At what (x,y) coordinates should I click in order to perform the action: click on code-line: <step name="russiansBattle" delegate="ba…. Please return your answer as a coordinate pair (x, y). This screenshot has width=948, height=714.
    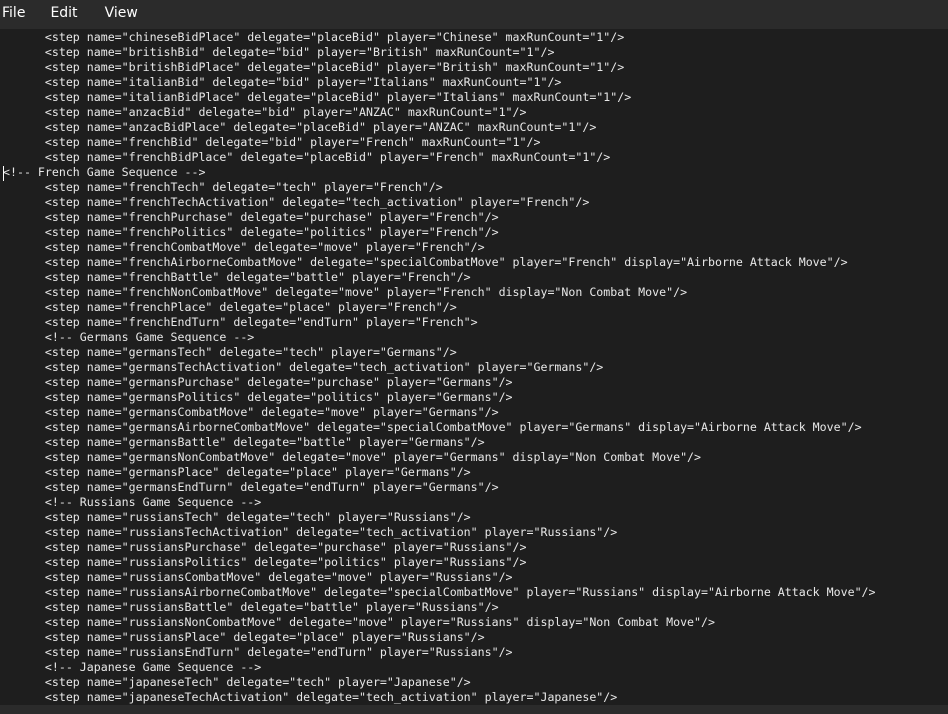
    Looking at the image, I should click on (251, 607).